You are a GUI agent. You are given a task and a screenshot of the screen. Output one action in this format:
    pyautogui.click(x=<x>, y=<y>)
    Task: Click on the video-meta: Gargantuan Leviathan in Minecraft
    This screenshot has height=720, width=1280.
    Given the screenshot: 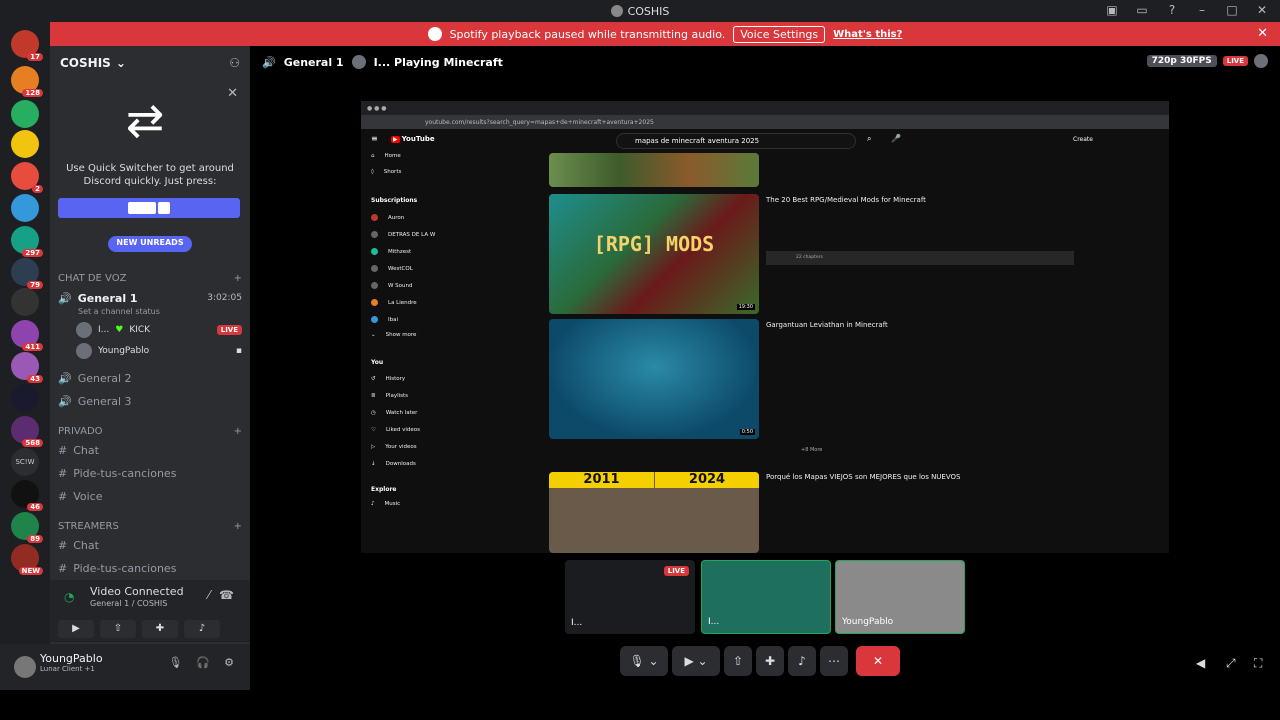 What is the action you would take?
    pyautogui.click(x=916, y=325)
    